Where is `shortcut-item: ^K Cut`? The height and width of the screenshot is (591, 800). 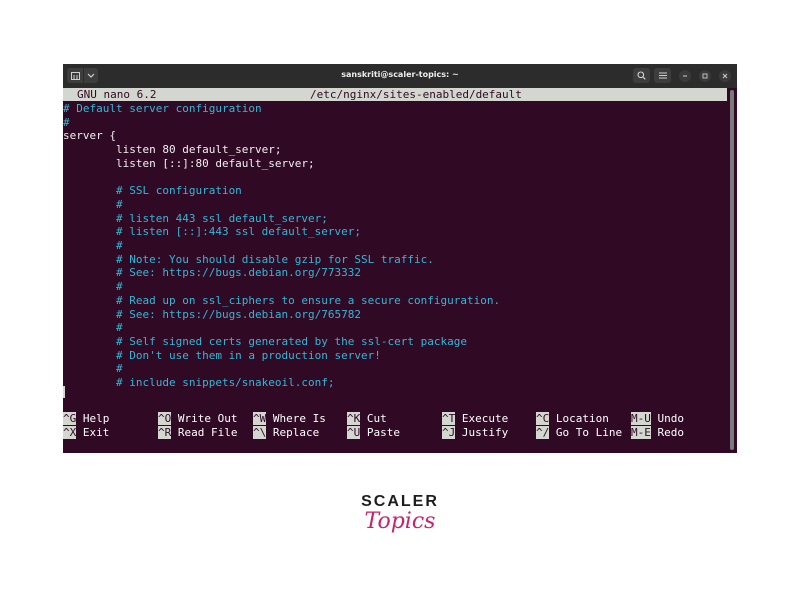 shortcut-item: ^K Cut is located at coordinates (367, 419).